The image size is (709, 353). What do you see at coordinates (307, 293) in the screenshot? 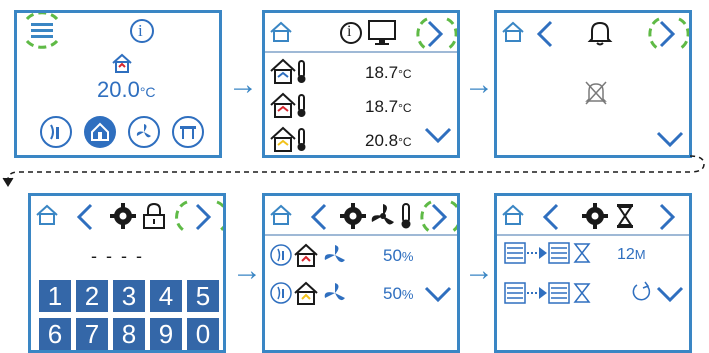
I see `extract-fan-row-icon` at bounding box center [307, 293].